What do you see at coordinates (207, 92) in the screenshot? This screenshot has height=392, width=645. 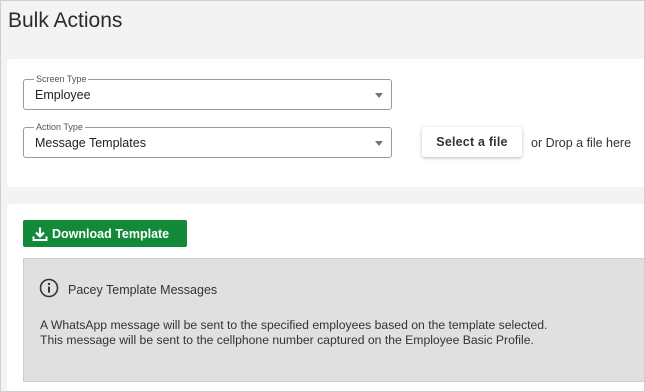 I see `screen-type-select: Screen Type Employee` at bounding box center [207, 92].